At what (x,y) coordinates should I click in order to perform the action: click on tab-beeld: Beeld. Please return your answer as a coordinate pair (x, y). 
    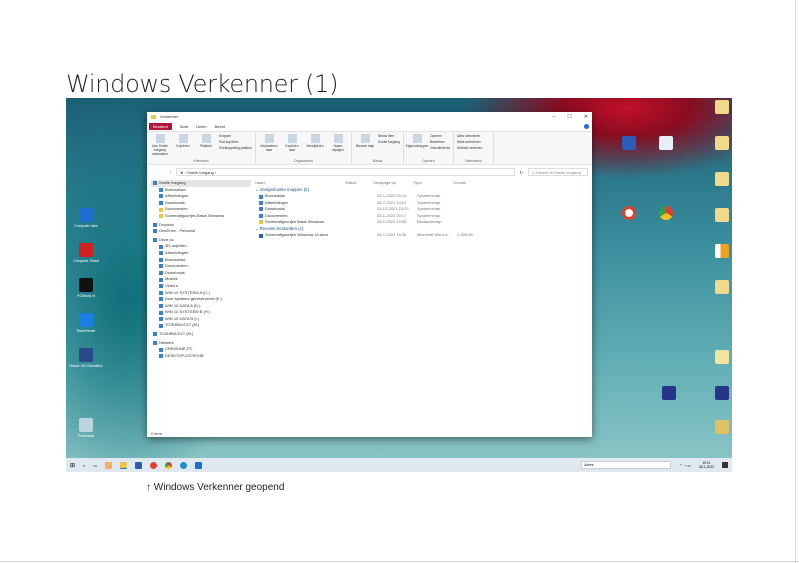
    Looking at the image, I should click on (220, 126).